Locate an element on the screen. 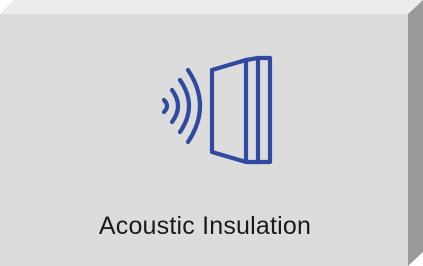 The width and height of the screenshot is (423, 266). tile-label: Acoustic Insulation is located at coordinates (205, 226).